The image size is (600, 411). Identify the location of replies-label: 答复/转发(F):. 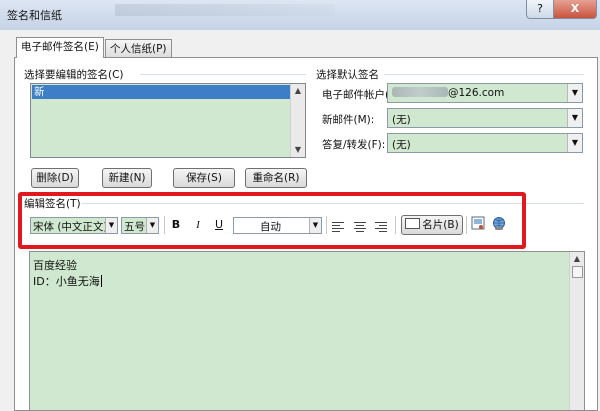
(354, 145).